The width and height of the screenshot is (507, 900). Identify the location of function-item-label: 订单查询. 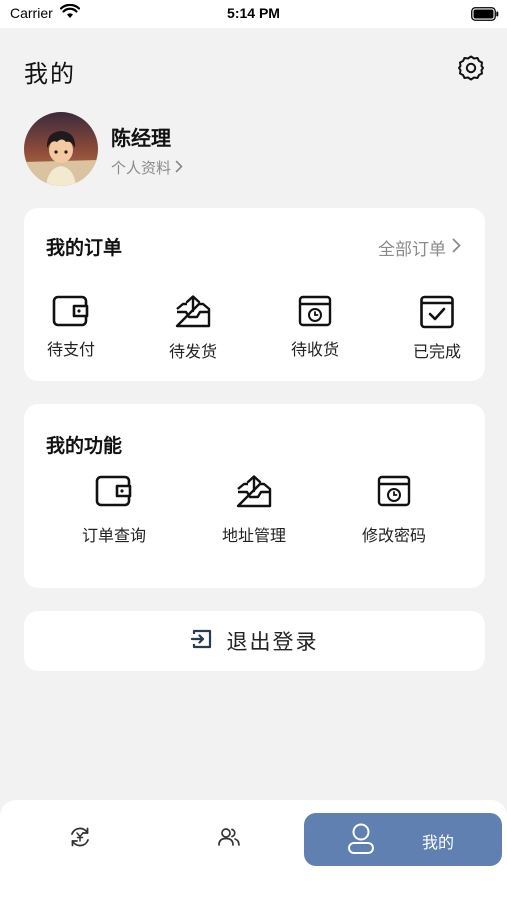
(113, 535).